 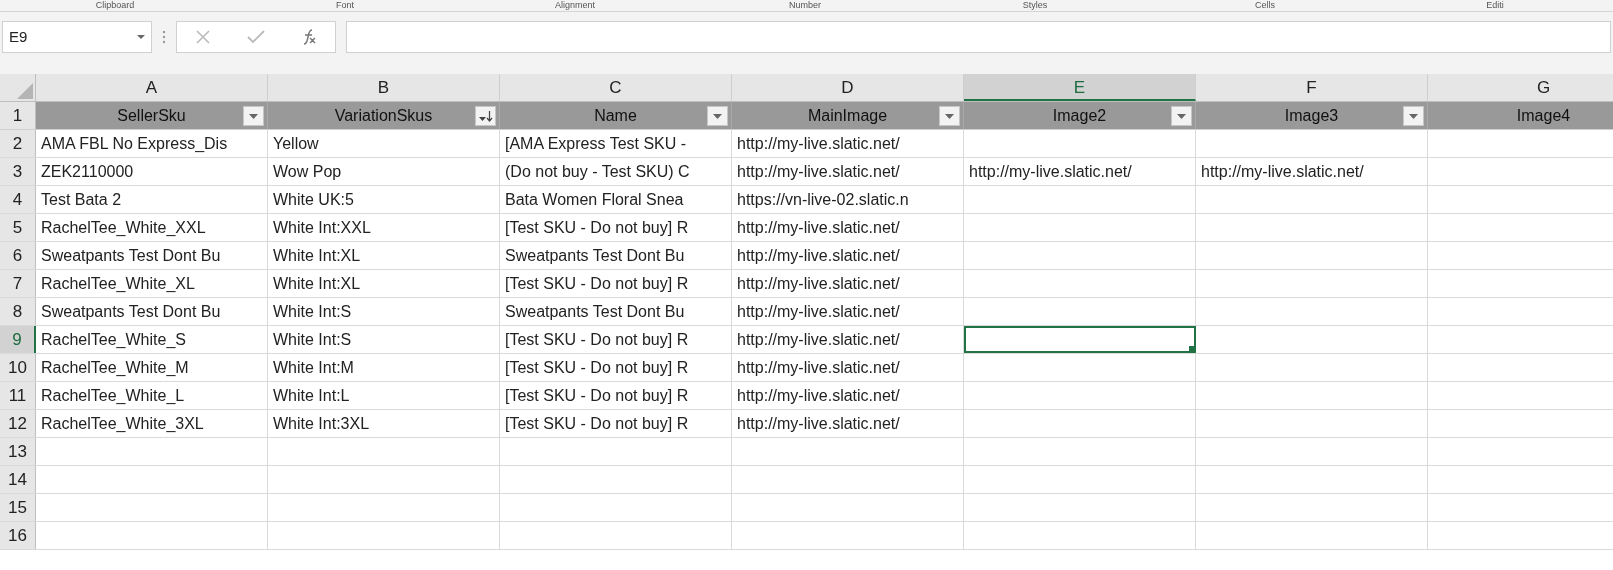 I want to click on table-cell-text: ZEK2110000, so click(x=87, y=172).